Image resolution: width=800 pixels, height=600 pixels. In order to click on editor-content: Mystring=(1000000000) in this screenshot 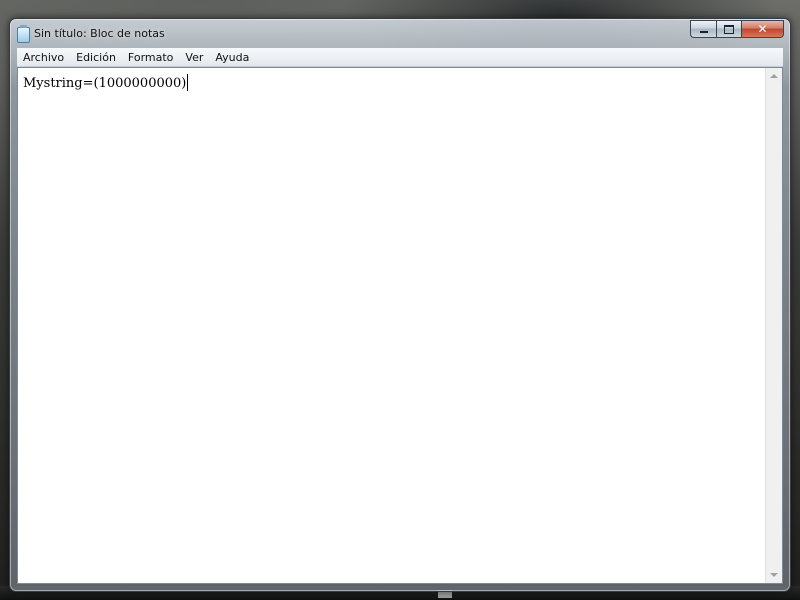, I will do `click(105, 83)`.